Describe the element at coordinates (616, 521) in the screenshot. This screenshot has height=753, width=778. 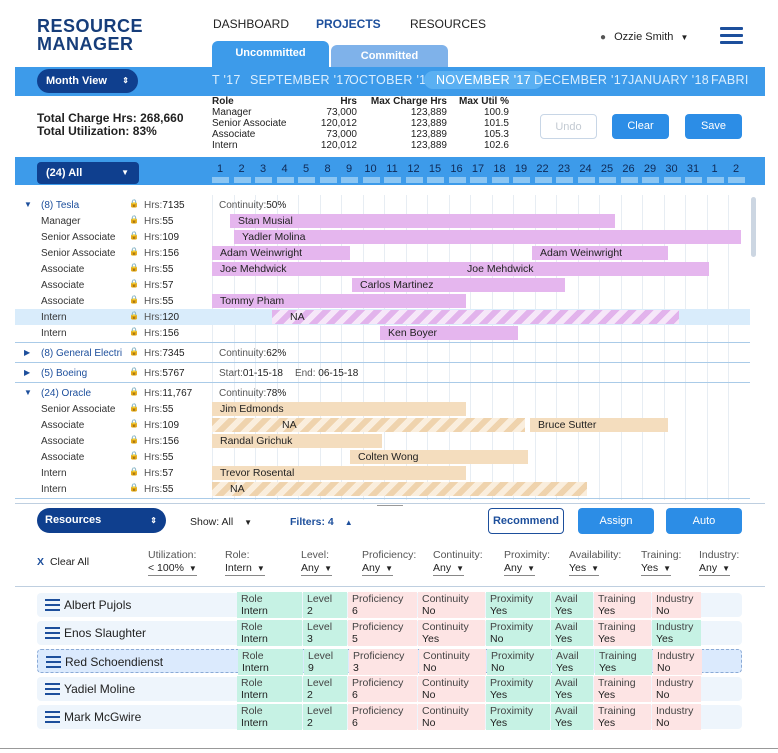
I see `assign-button: Assign` at that location.